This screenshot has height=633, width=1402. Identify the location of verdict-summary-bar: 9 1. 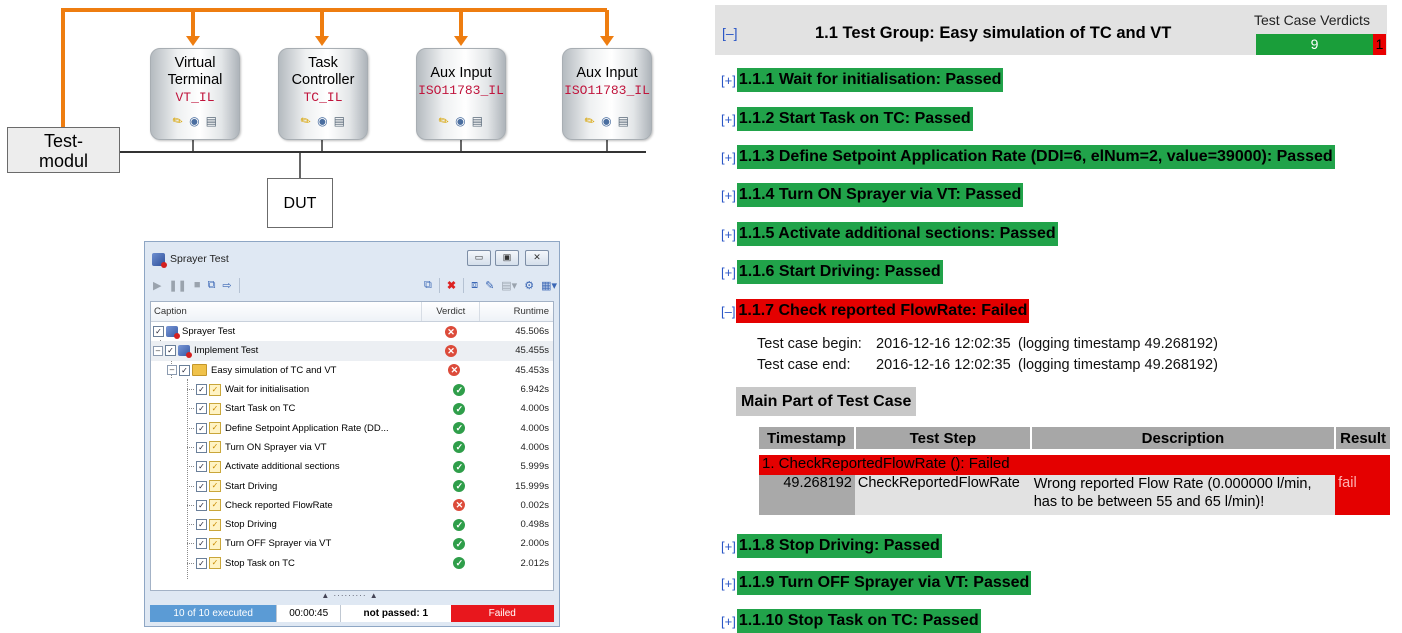
(1321, 44).